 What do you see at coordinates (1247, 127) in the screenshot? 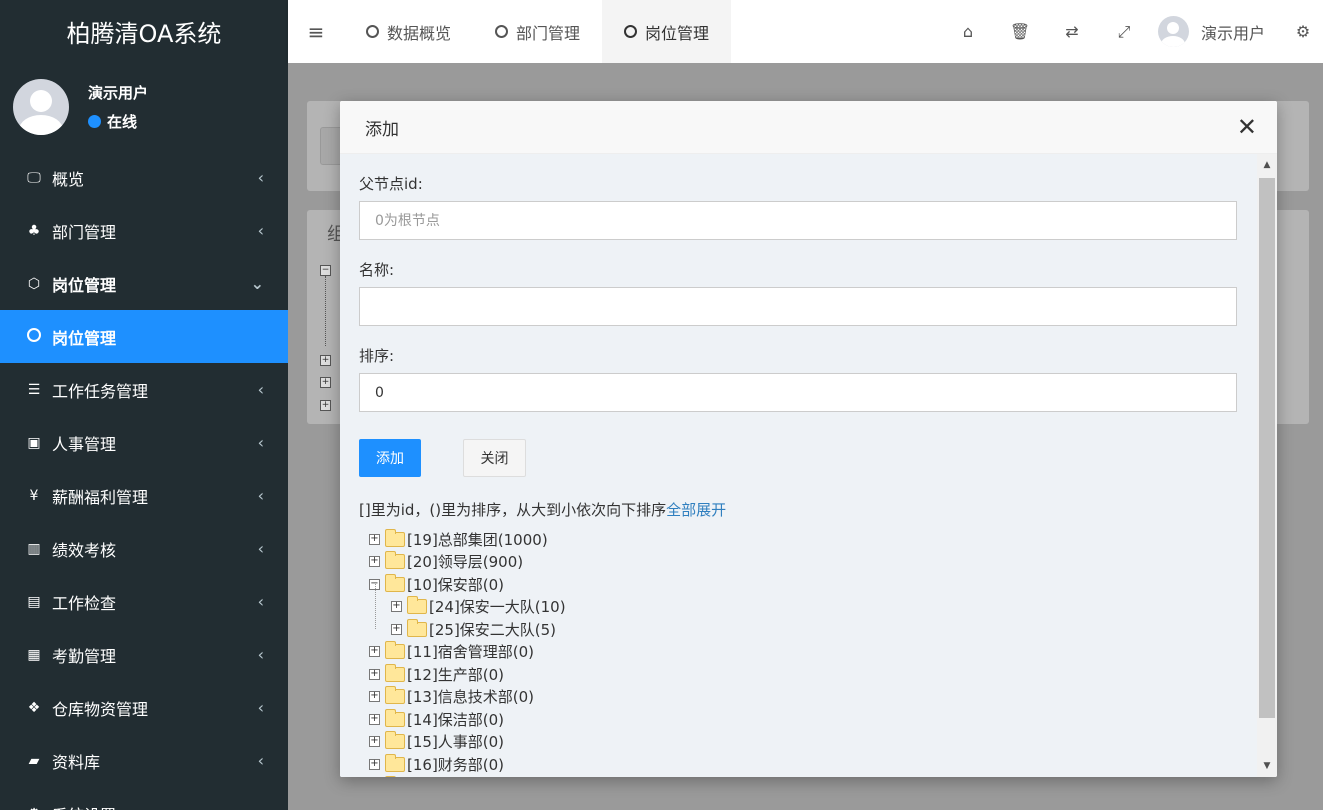
I see `close-icon: ✕` at bounding box center [1247, 127].